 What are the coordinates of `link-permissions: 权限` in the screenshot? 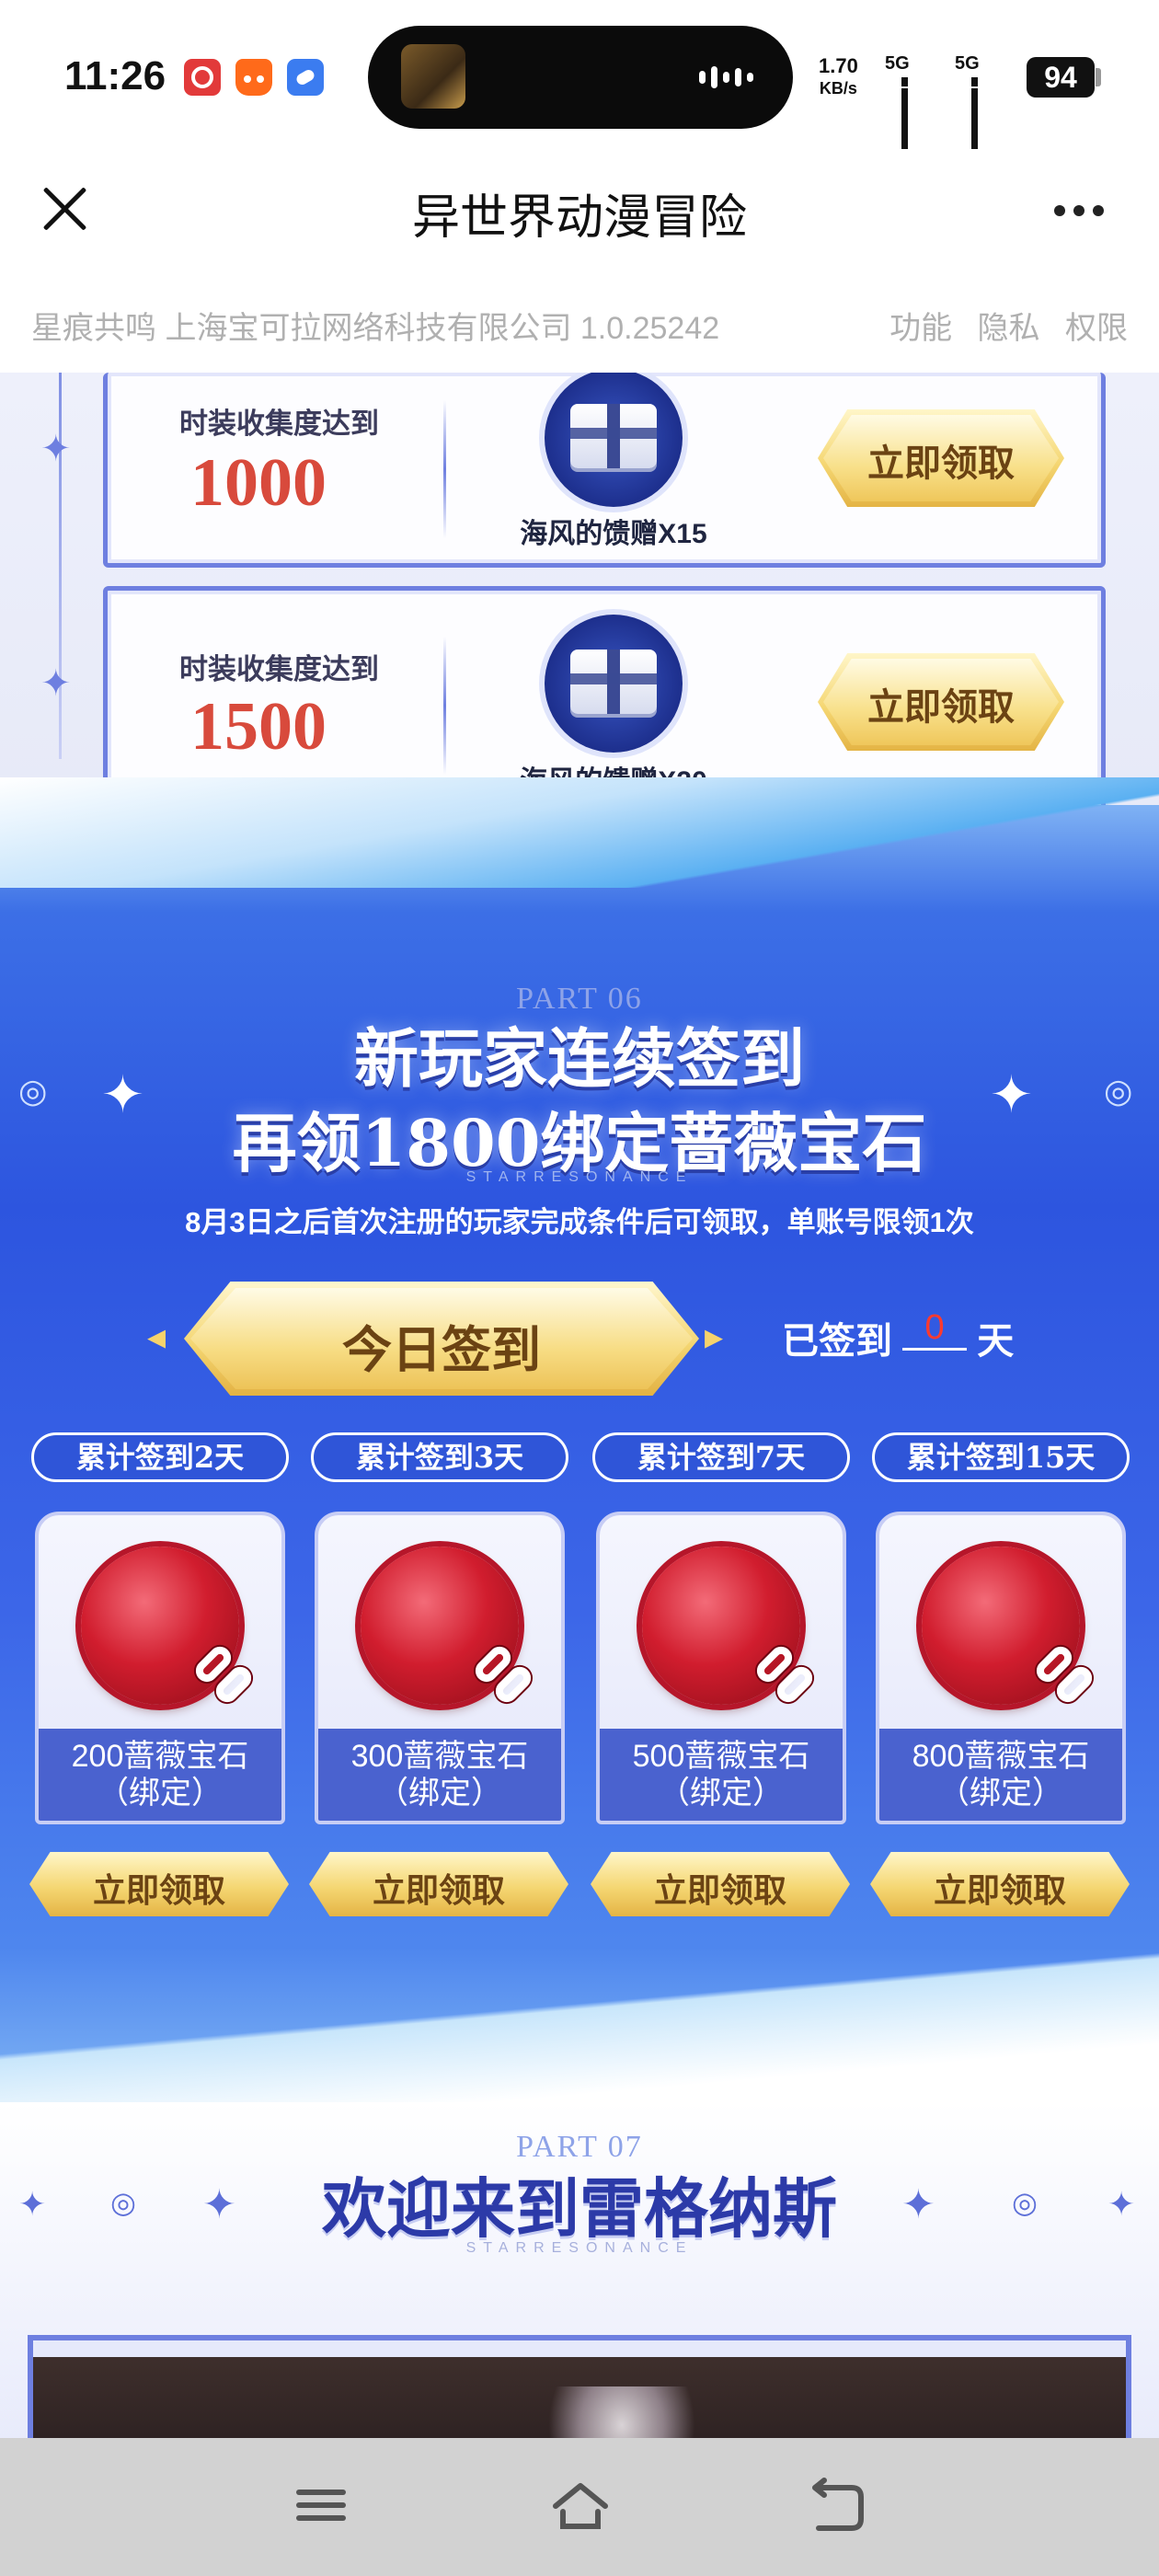 It's located at (1096, 328).